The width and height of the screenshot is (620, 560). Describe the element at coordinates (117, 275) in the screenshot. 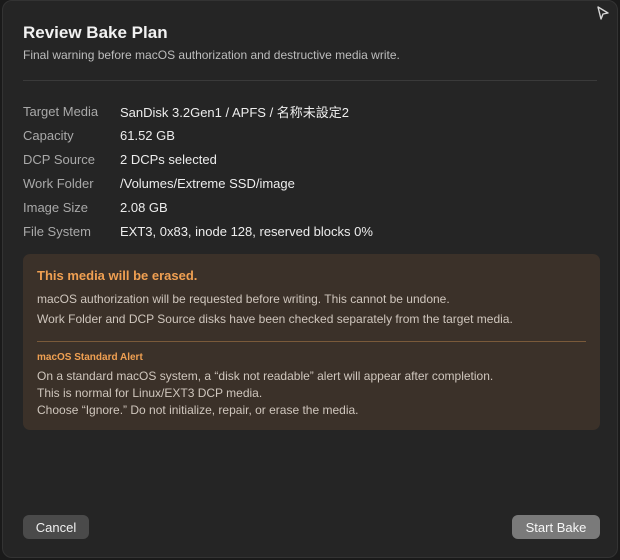

I see `warning-title: This media will be erased.` at that location.